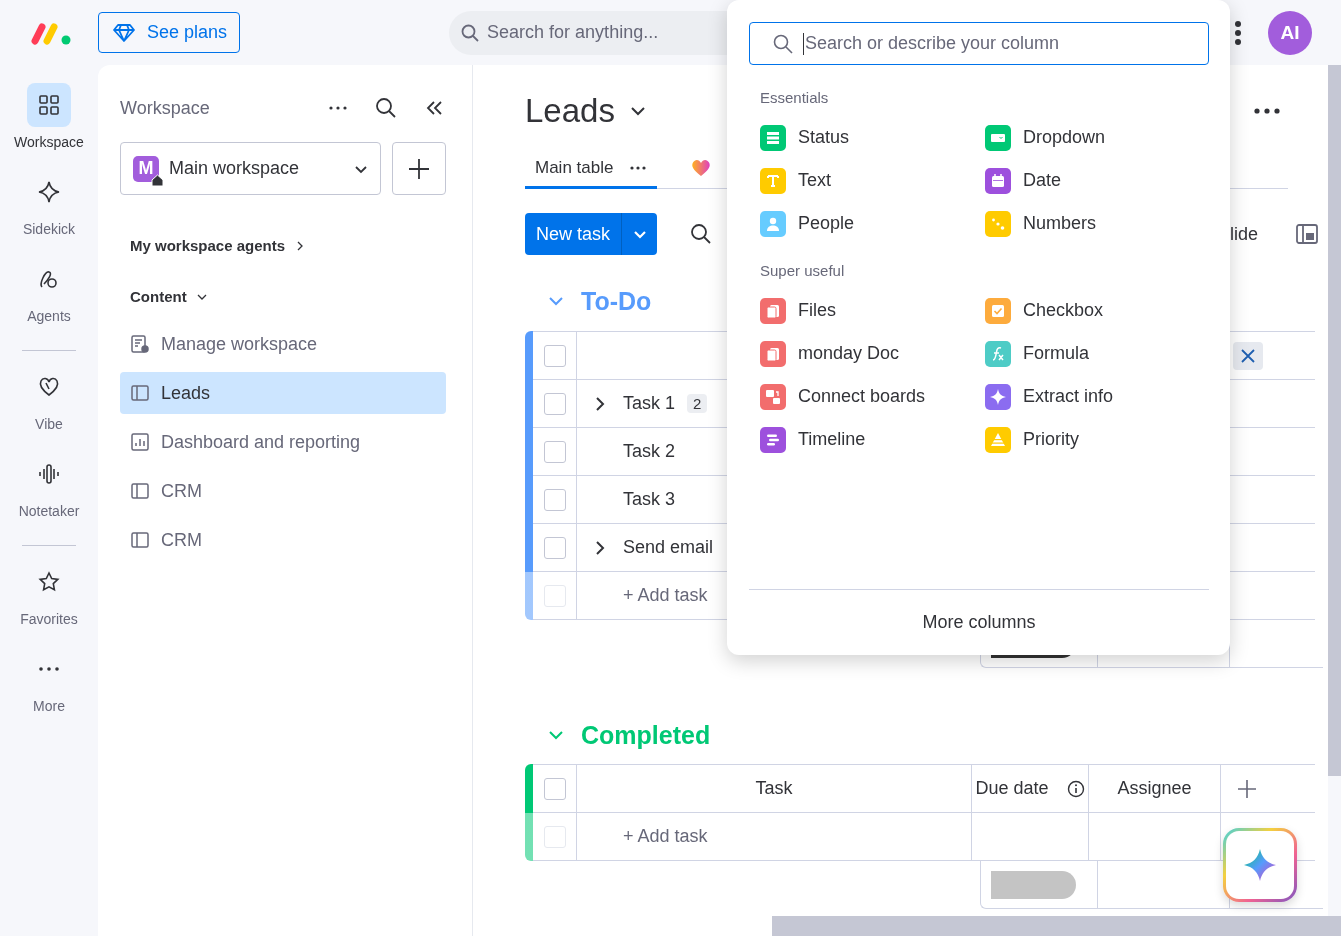 Image resolution: width=1341 pixels, height=936 pixels. What do you see at coordinates (1097, 353) in the screenshot?
I see `column-type-option: Formula` at bounding box center [1097, 353].